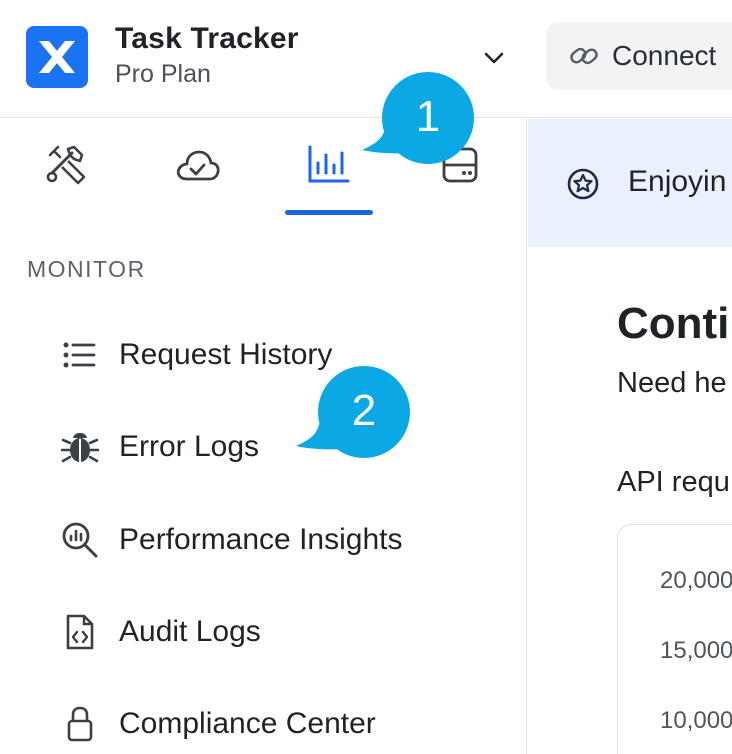 The image size is (732, 754). I want to click on tab-tools, so click(66, 178).